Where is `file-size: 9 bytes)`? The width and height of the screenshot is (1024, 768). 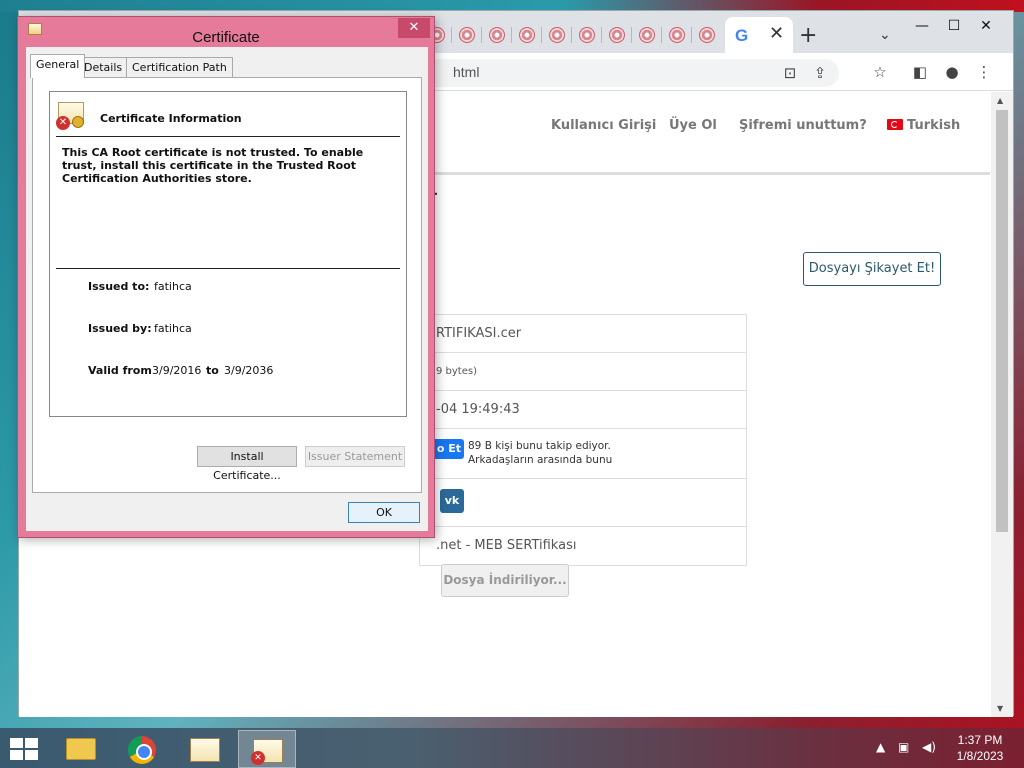
file-size: 9 bytes) is located at coordinates (456, 371).